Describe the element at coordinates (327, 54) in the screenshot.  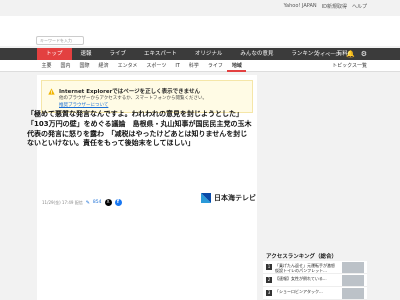
I see `mypage-link: マイページ` at that location.